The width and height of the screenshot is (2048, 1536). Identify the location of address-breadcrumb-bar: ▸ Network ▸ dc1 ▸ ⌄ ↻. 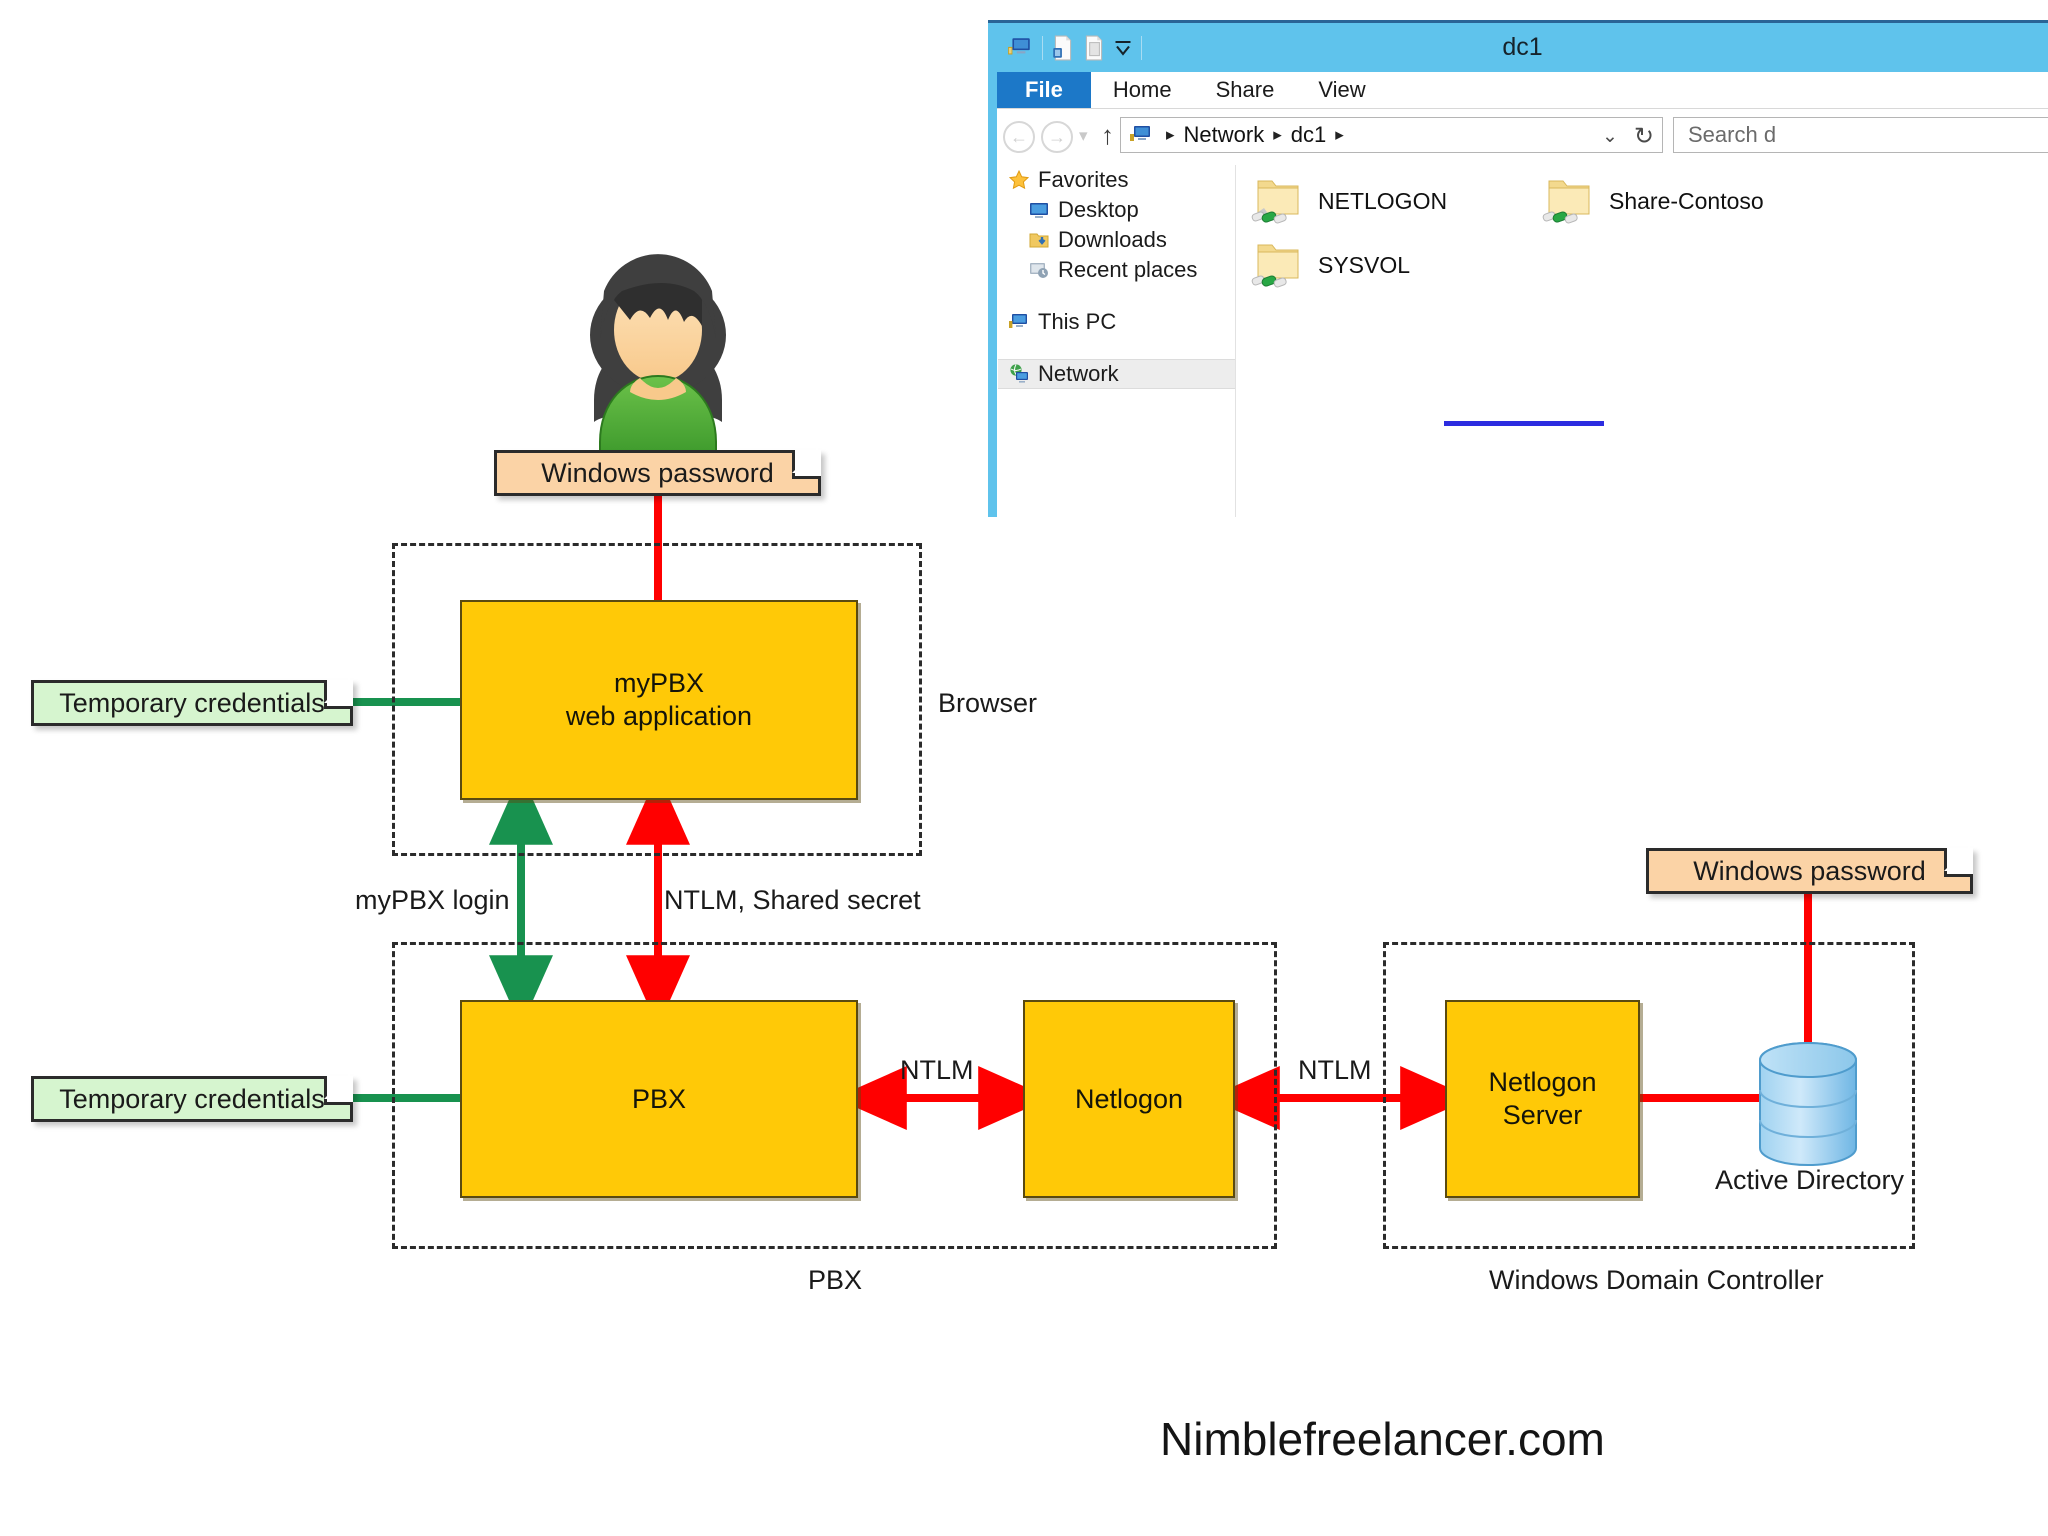
(1391, 135).